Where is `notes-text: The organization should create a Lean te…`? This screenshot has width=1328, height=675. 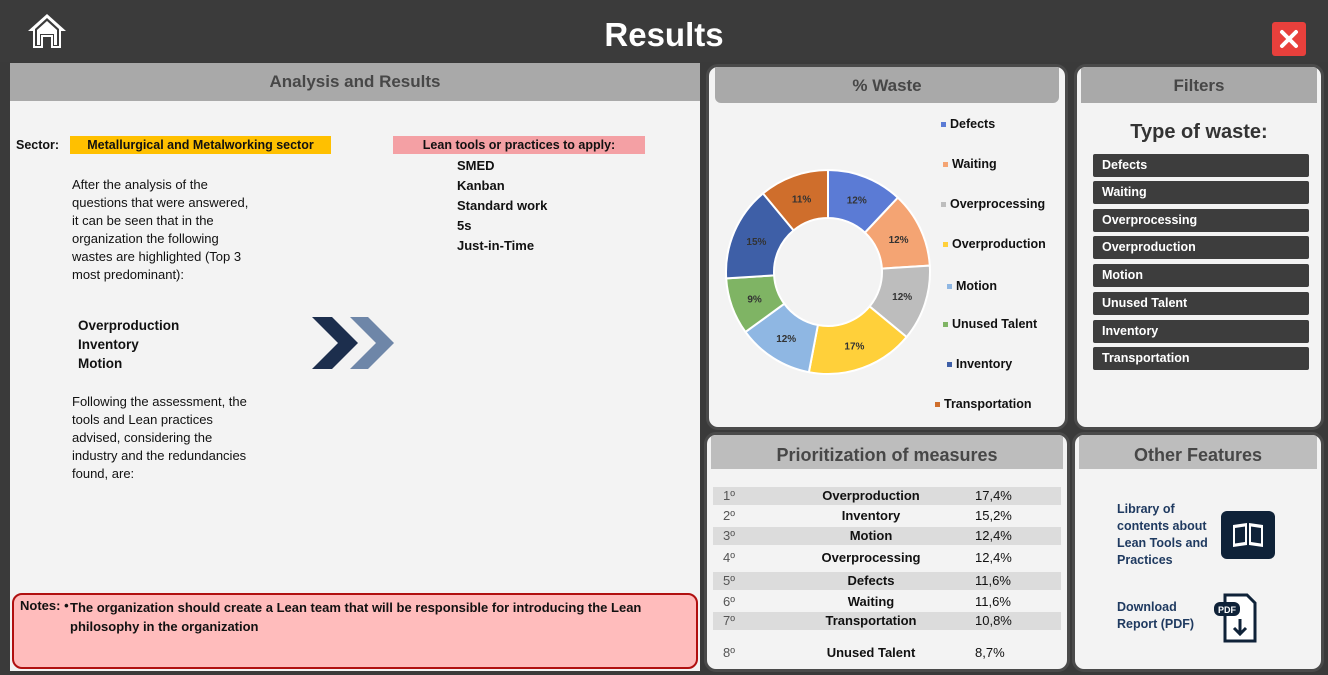
notes-text: The organization should create a Lean te… is located at coordinates (356, 617).